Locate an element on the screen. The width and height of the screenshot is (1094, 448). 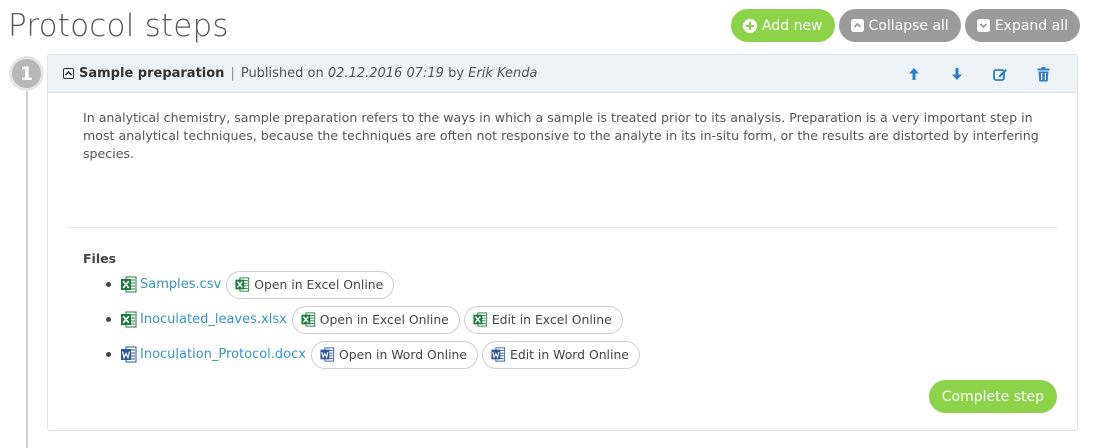
file-link-inoculated-leaves: Inoculated_leaves.xlsx is located at coordinates (213, 319).